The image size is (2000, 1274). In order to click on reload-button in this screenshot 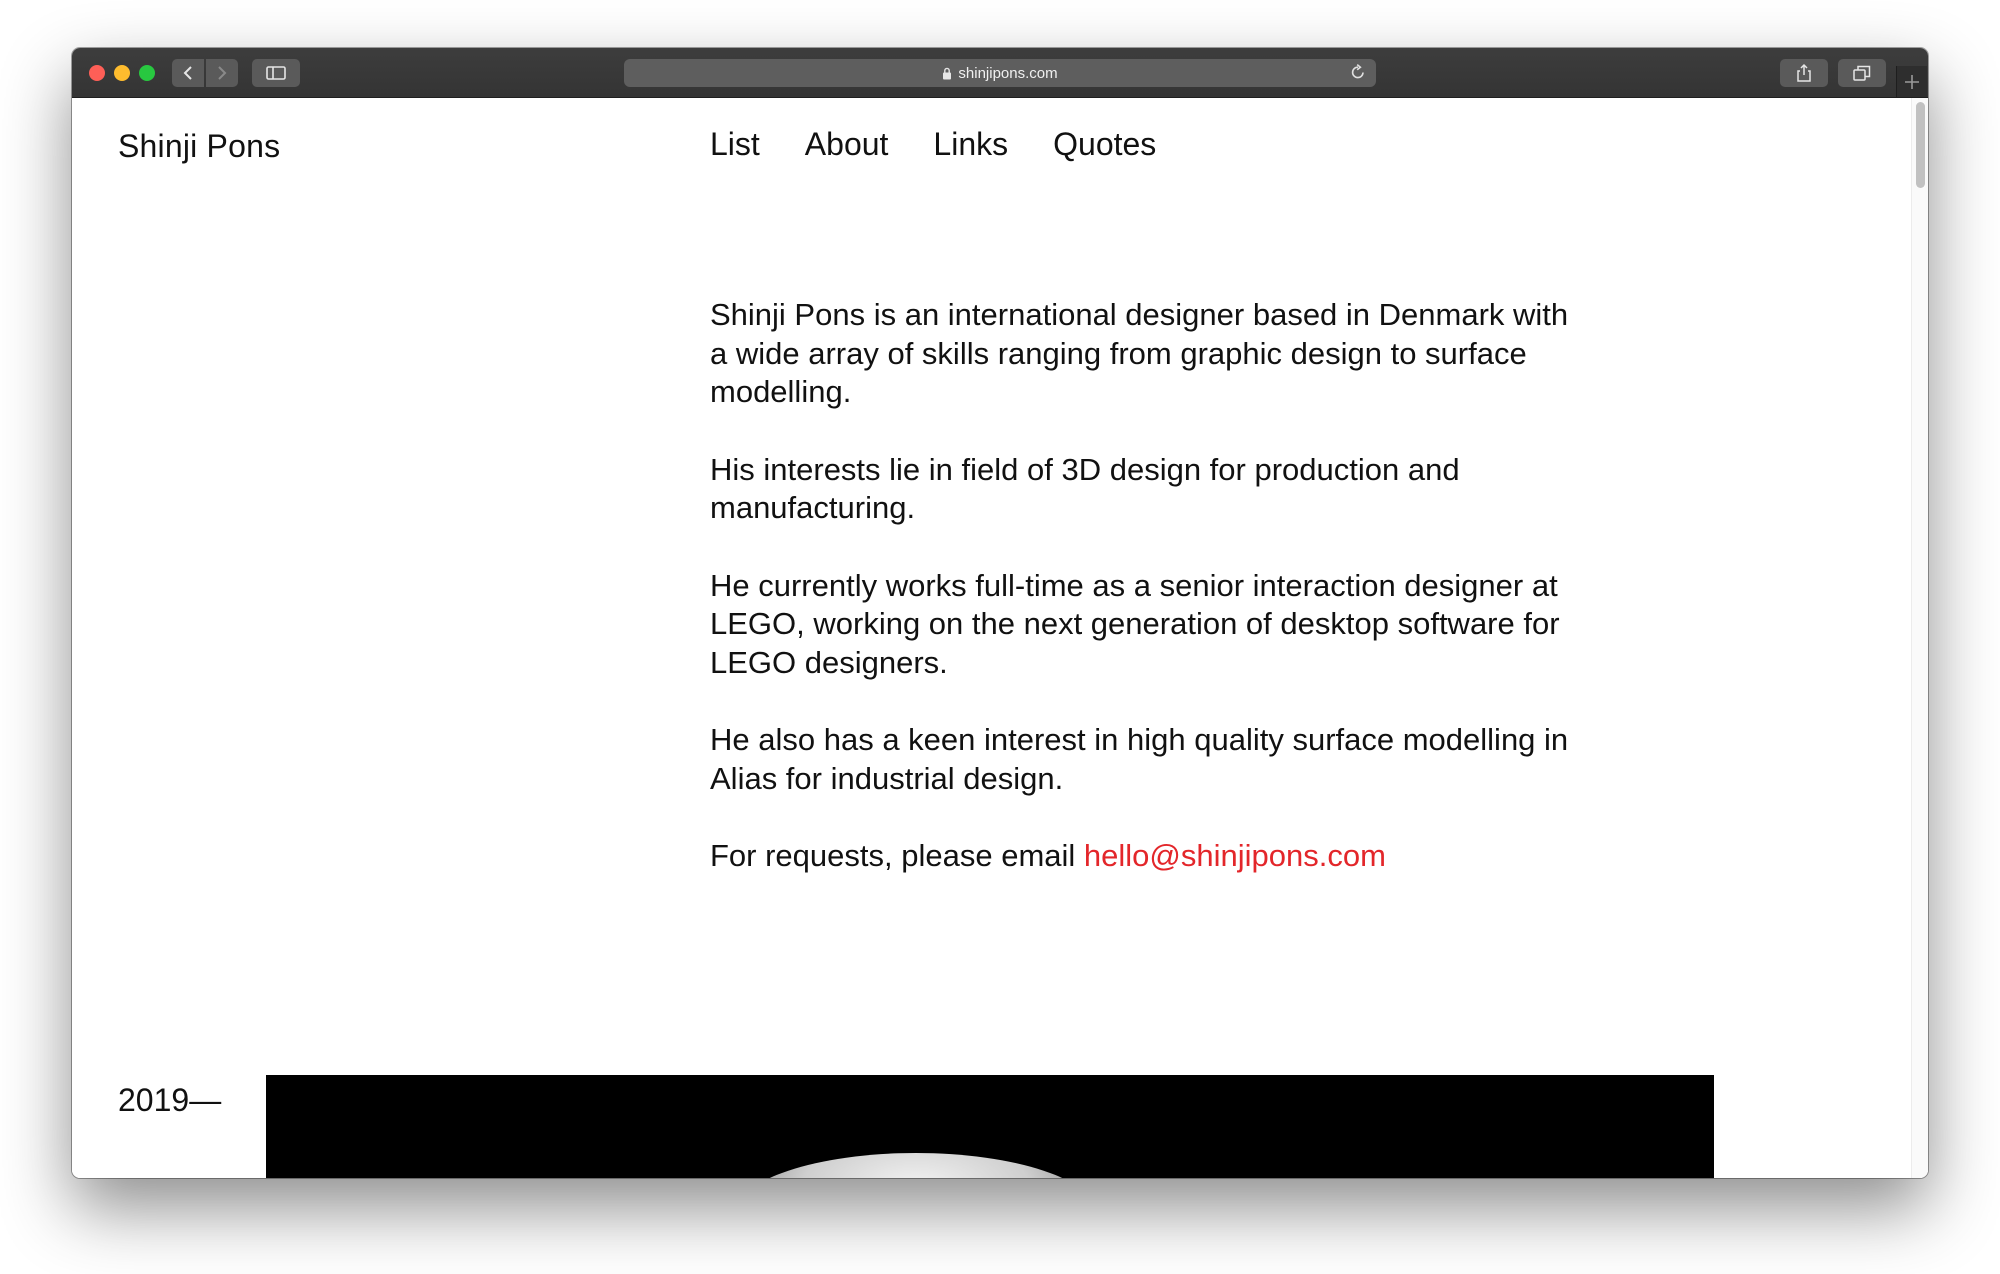, I will do `click(1358, 74)`.